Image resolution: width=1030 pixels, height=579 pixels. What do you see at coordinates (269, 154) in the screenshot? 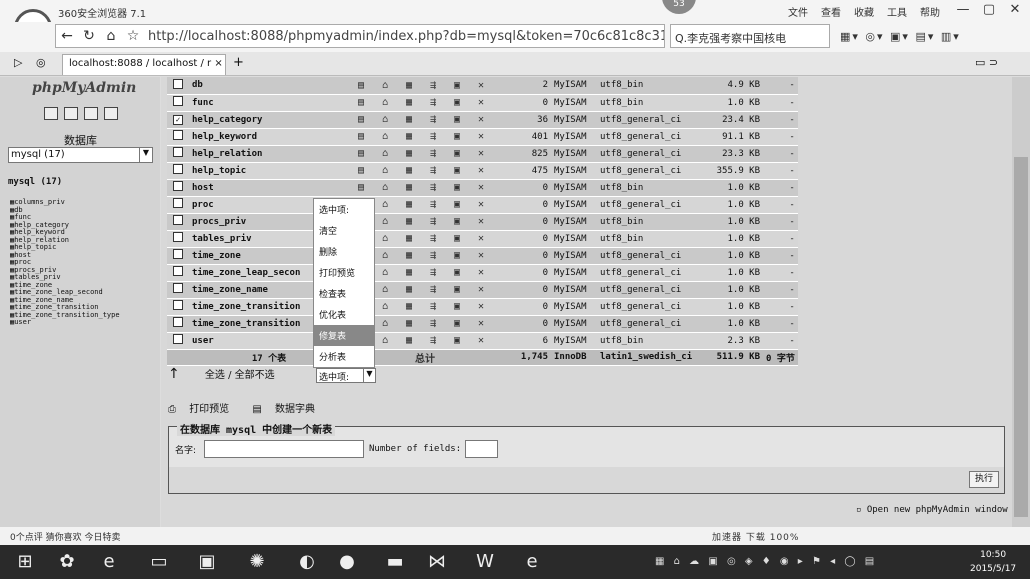
I see `table-name-cell: help_relation` at bounding box center [269, 154].